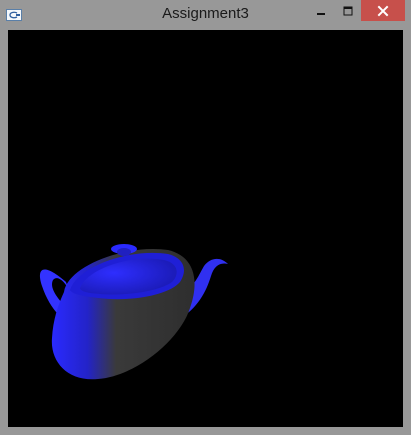  I want to click on teapot, so click(133, 312).